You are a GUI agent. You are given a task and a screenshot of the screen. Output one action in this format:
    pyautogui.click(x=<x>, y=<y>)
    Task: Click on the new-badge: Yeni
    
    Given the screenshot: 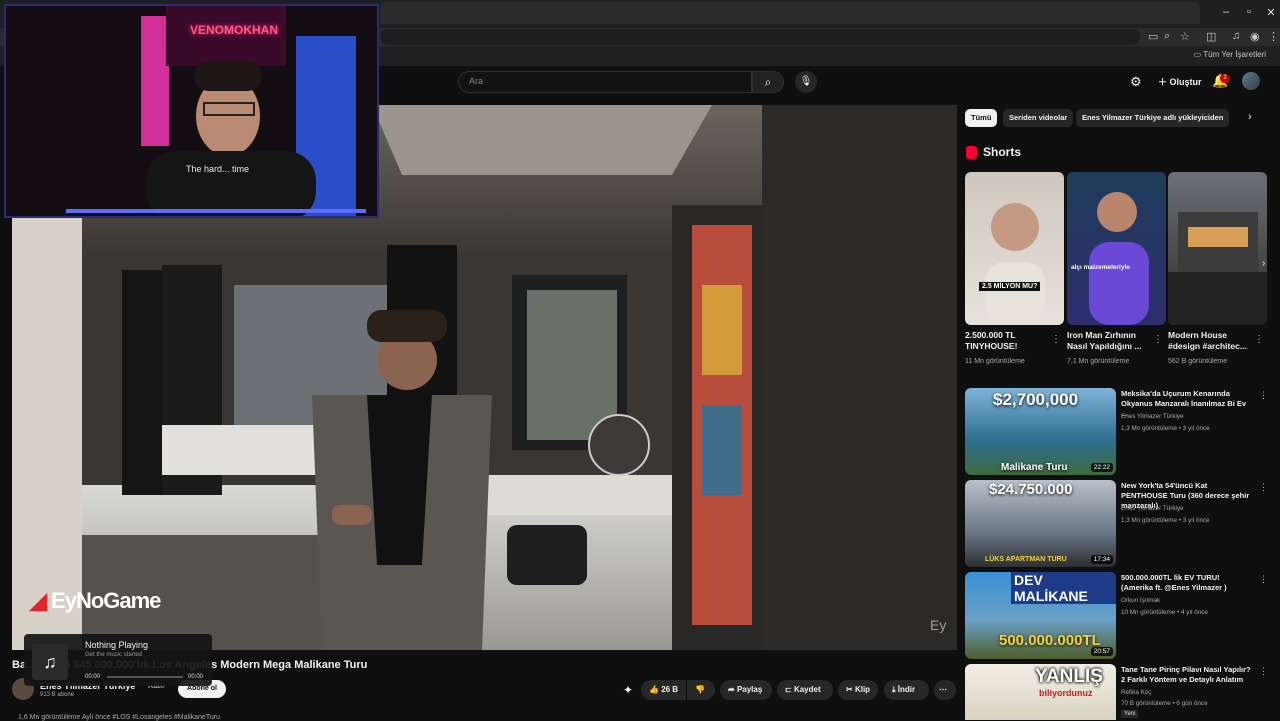 What is the action you would take?
    pyautogui.click(x=1130, y=714)
    